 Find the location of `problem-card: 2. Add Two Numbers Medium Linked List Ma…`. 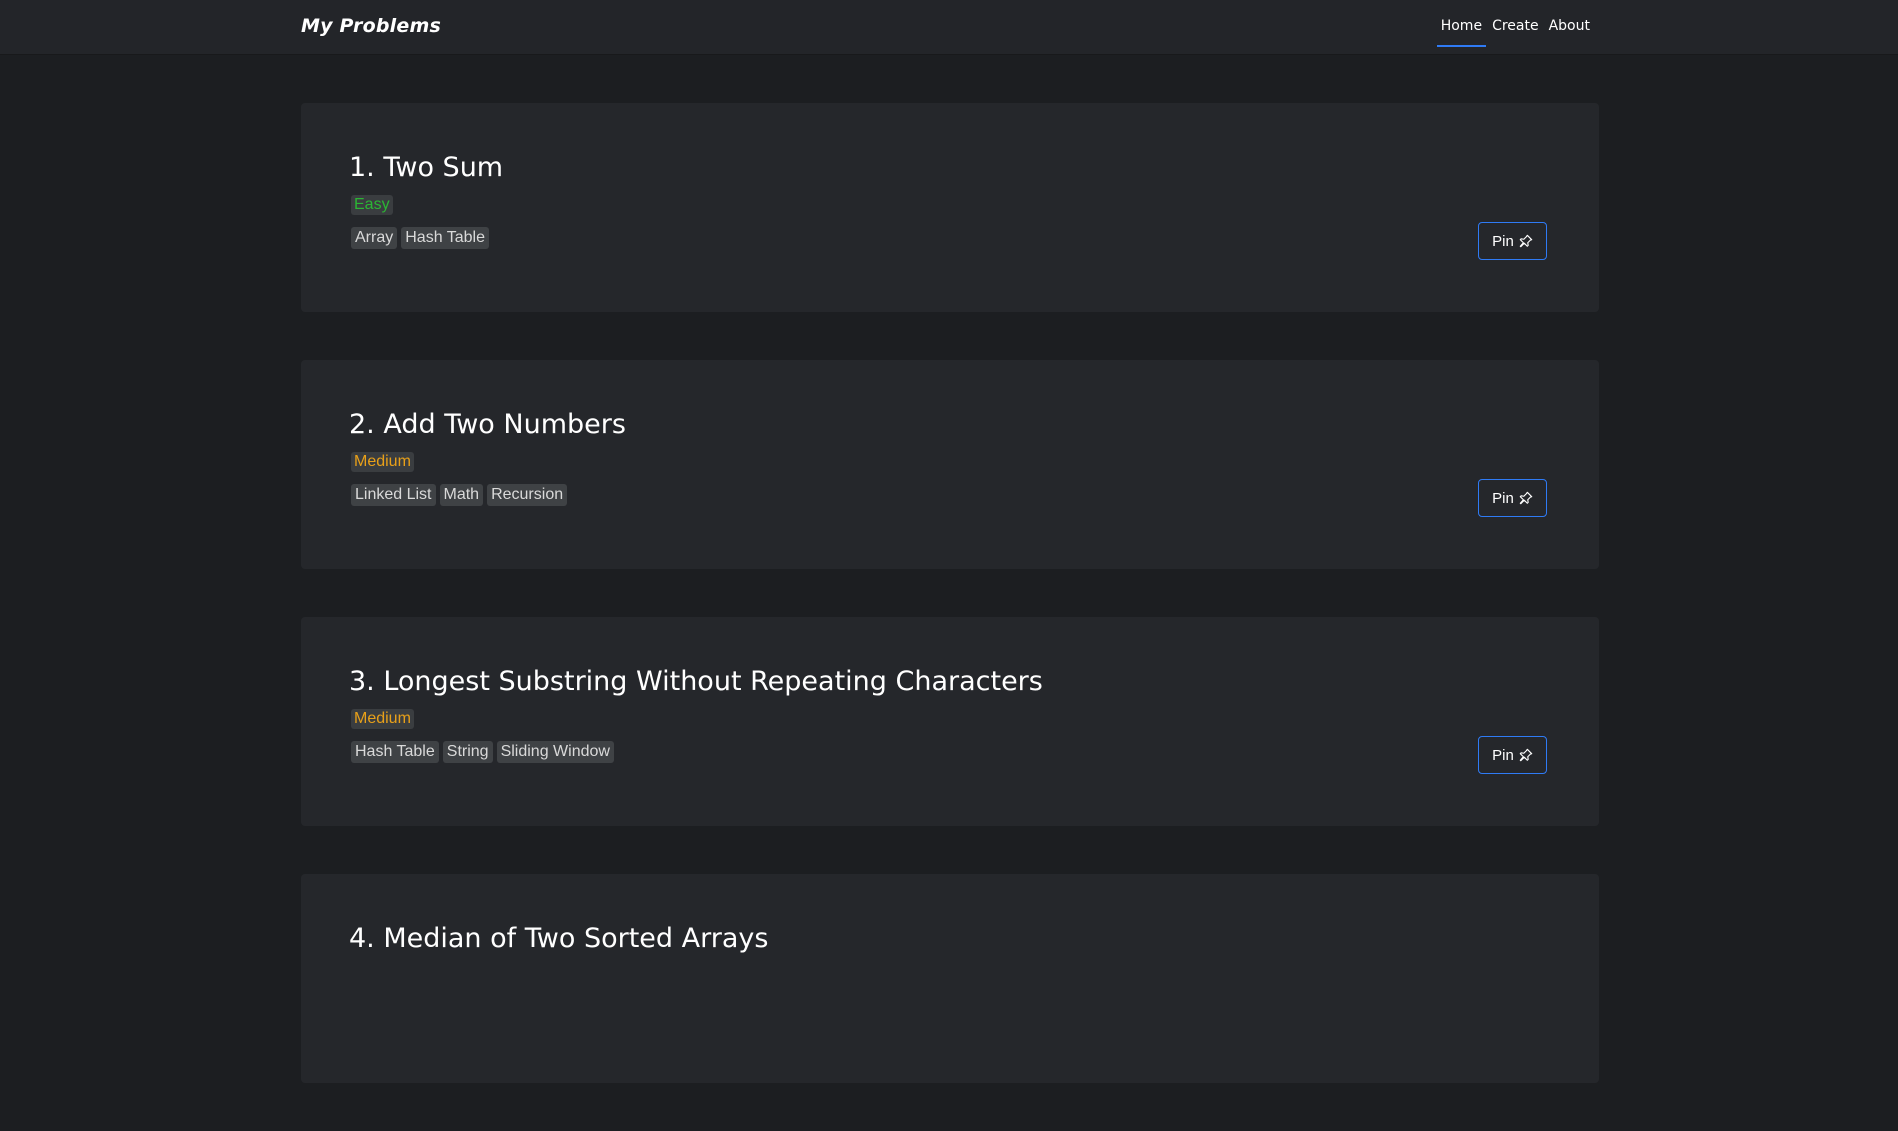

problem-card: 2. Add Two Numbers Medium Linked List Ma… is located at coordinates (950, 464).